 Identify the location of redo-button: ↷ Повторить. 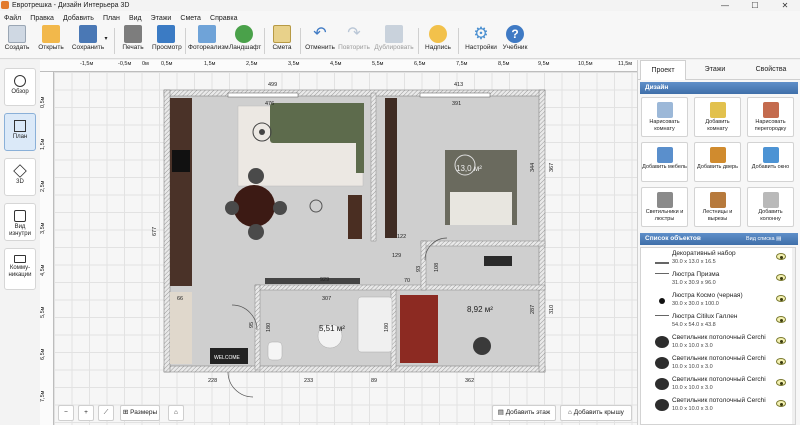
(354, 41).